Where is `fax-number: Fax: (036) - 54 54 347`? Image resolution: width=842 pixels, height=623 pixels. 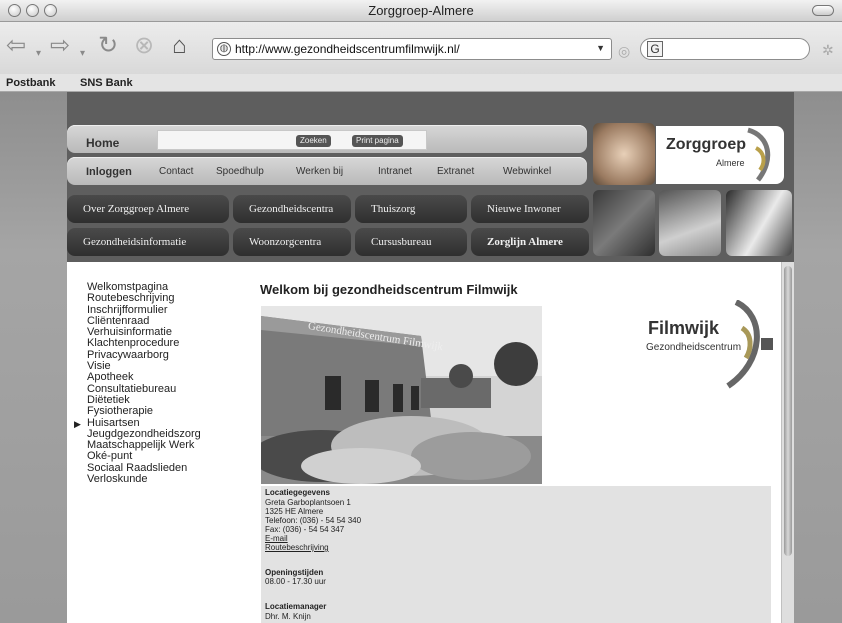 fax-number: Fax: (036) - 54 54 347 is located at coordinates (305, 529).